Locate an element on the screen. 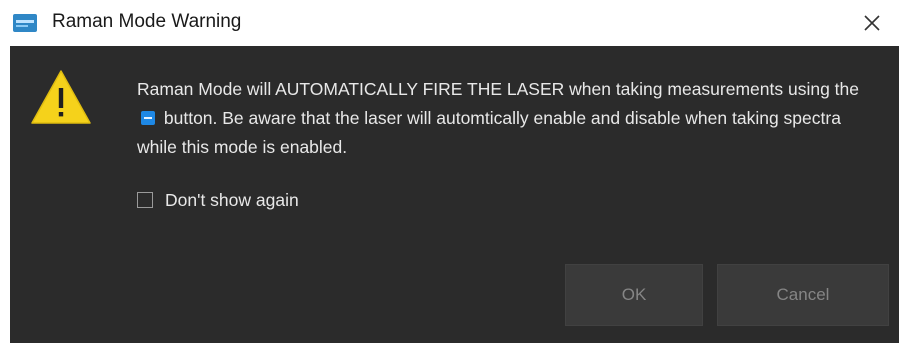  dont-show-again-label: Don't show again is located at coordinates (232, 200).